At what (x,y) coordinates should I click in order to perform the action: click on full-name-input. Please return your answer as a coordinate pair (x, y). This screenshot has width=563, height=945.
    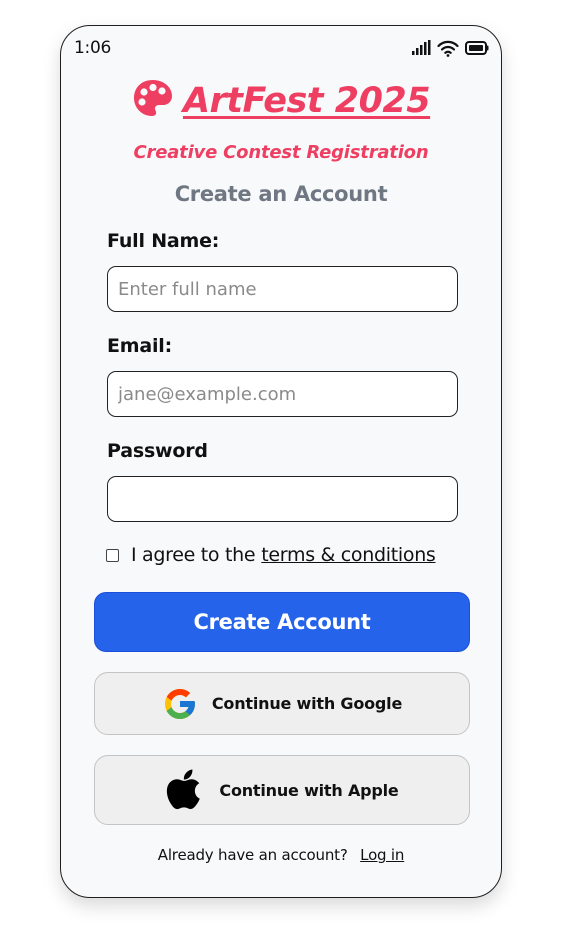
    Looking at the image, I should click on (282, 289).